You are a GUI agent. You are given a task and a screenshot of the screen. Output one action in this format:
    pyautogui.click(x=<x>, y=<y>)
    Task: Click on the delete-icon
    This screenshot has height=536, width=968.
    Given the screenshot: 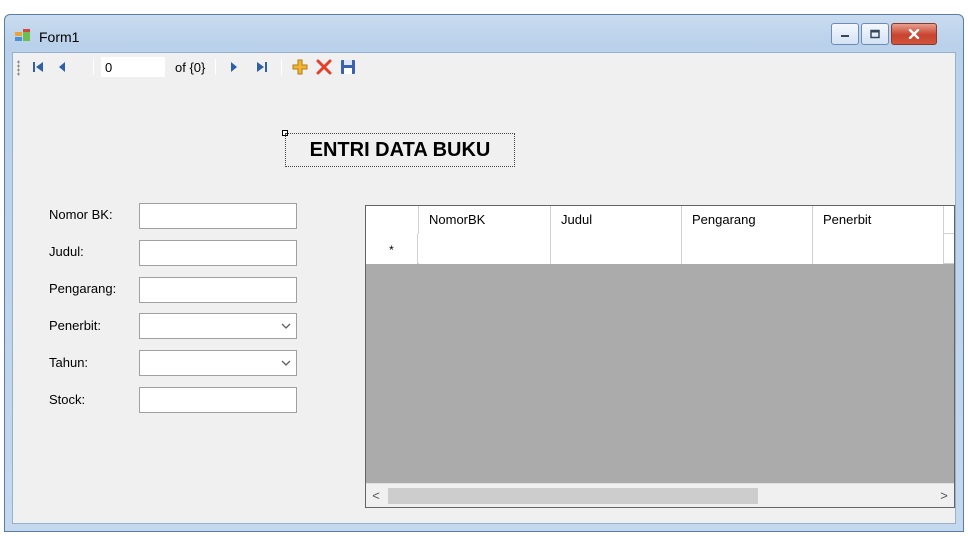 What is the action you would take?
    pyautogui.click(x=324, y=67)
    